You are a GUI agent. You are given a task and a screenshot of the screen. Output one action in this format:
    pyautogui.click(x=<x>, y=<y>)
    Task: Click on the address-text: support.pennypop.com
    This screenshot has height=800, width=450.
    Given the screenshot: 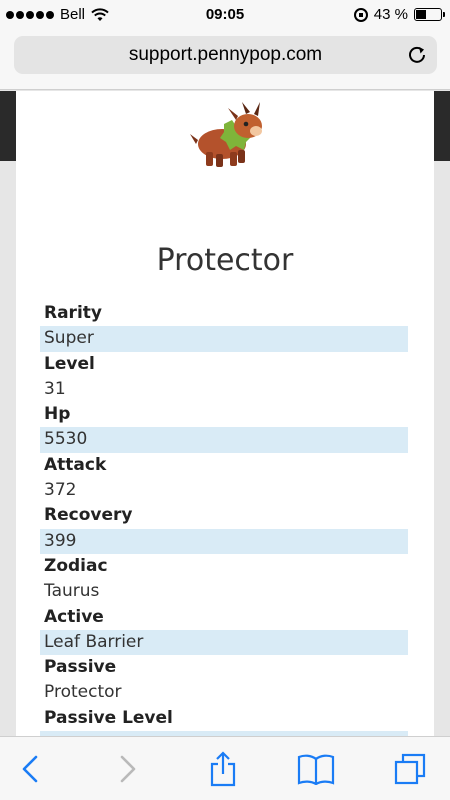 What is the action you would take?
    pyautogui.click(x=225, y=55)
    